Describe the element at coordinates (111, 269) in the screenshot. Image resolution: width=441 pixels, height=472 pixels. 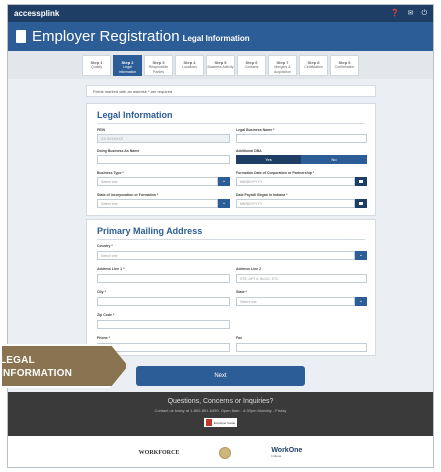
I see `address-line1-label: Address Line 1 *` at that location.